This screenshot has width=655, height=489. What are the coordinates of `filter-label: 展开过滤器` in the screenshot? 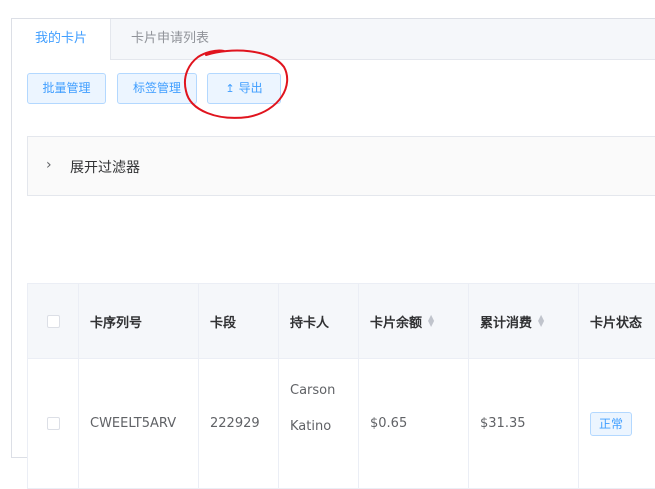 It's located at (105, 168).